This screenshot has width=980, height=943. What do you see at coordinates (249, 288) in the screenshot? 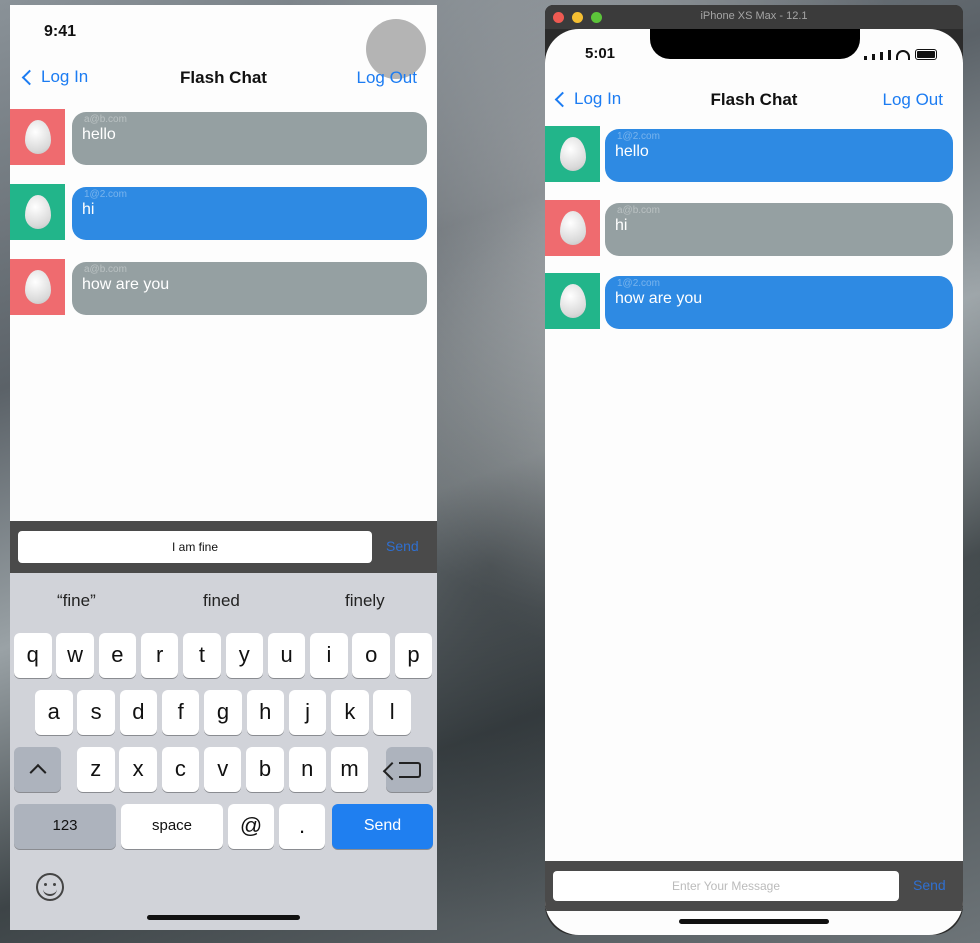
I see `message-bubble: a@b.com how are you` at bounding box center [249, 288].